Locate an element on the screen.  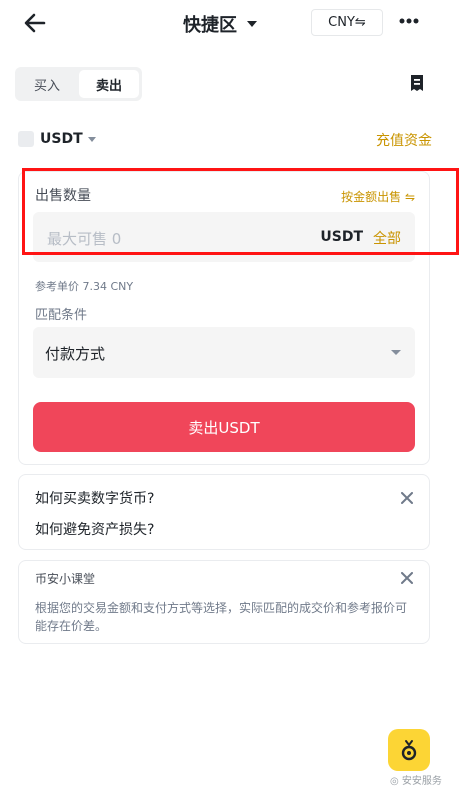
coin-label: USDT is located at coordinates (61, 139).